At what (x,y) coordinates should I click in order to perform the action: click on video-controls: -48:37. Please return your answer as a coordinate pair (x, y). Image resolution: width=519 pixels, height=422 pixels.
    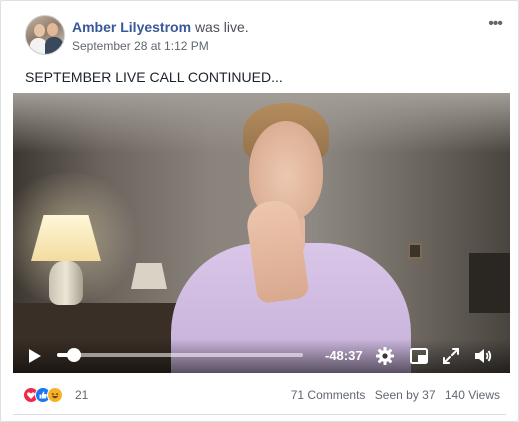
    Looking at the image, I should click on (261, 356).